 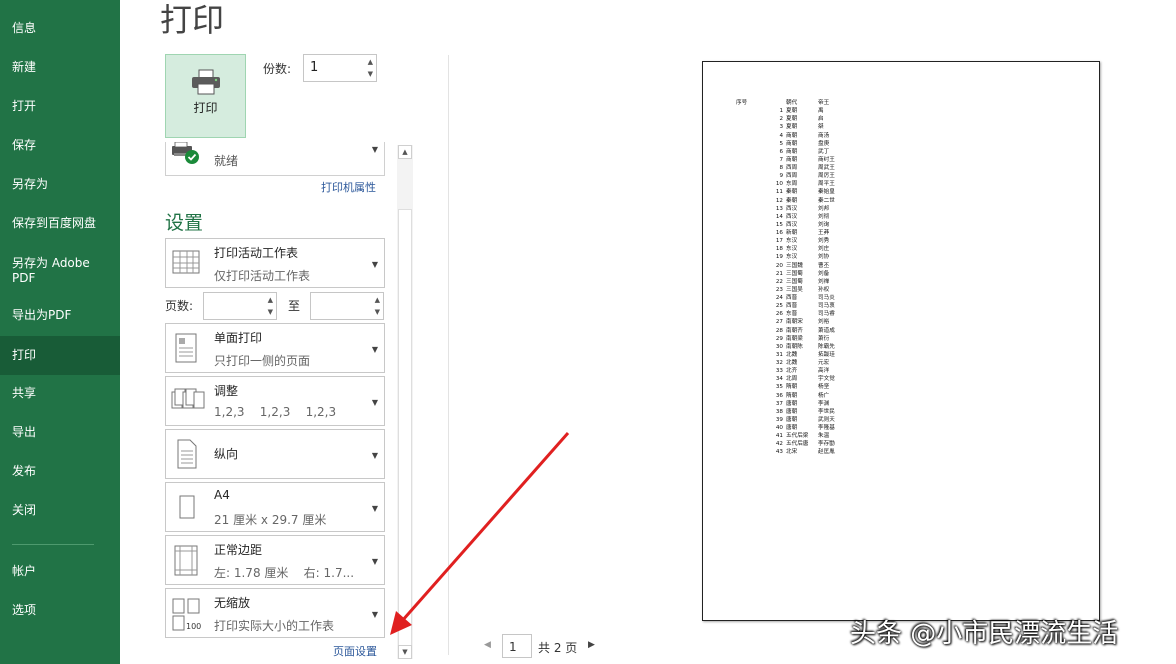 What do you see at coordinates (348, 187) in the screenshot?
I see `printer-properties-link: 打印机属性` at bounding box center [348, 187].